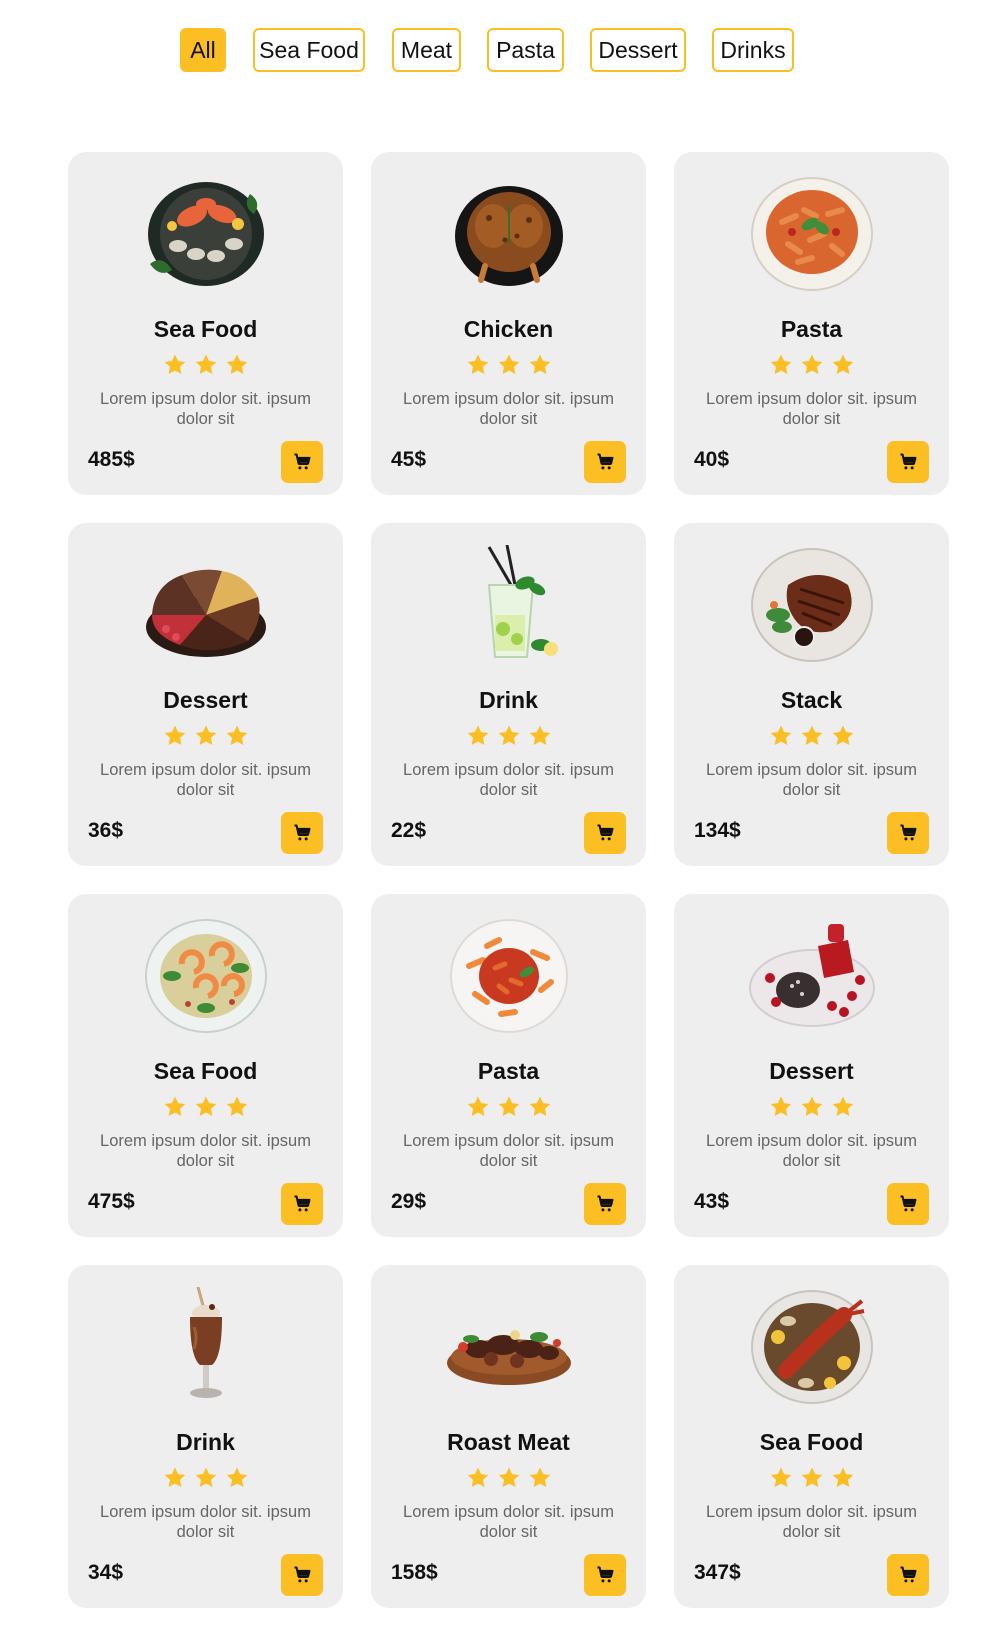 Image resolution: width=994 pixels, height=1639 pixels. Describe the element at coordinates (111, 459) in the screenshot. I see `product-price: 485$` at that location.